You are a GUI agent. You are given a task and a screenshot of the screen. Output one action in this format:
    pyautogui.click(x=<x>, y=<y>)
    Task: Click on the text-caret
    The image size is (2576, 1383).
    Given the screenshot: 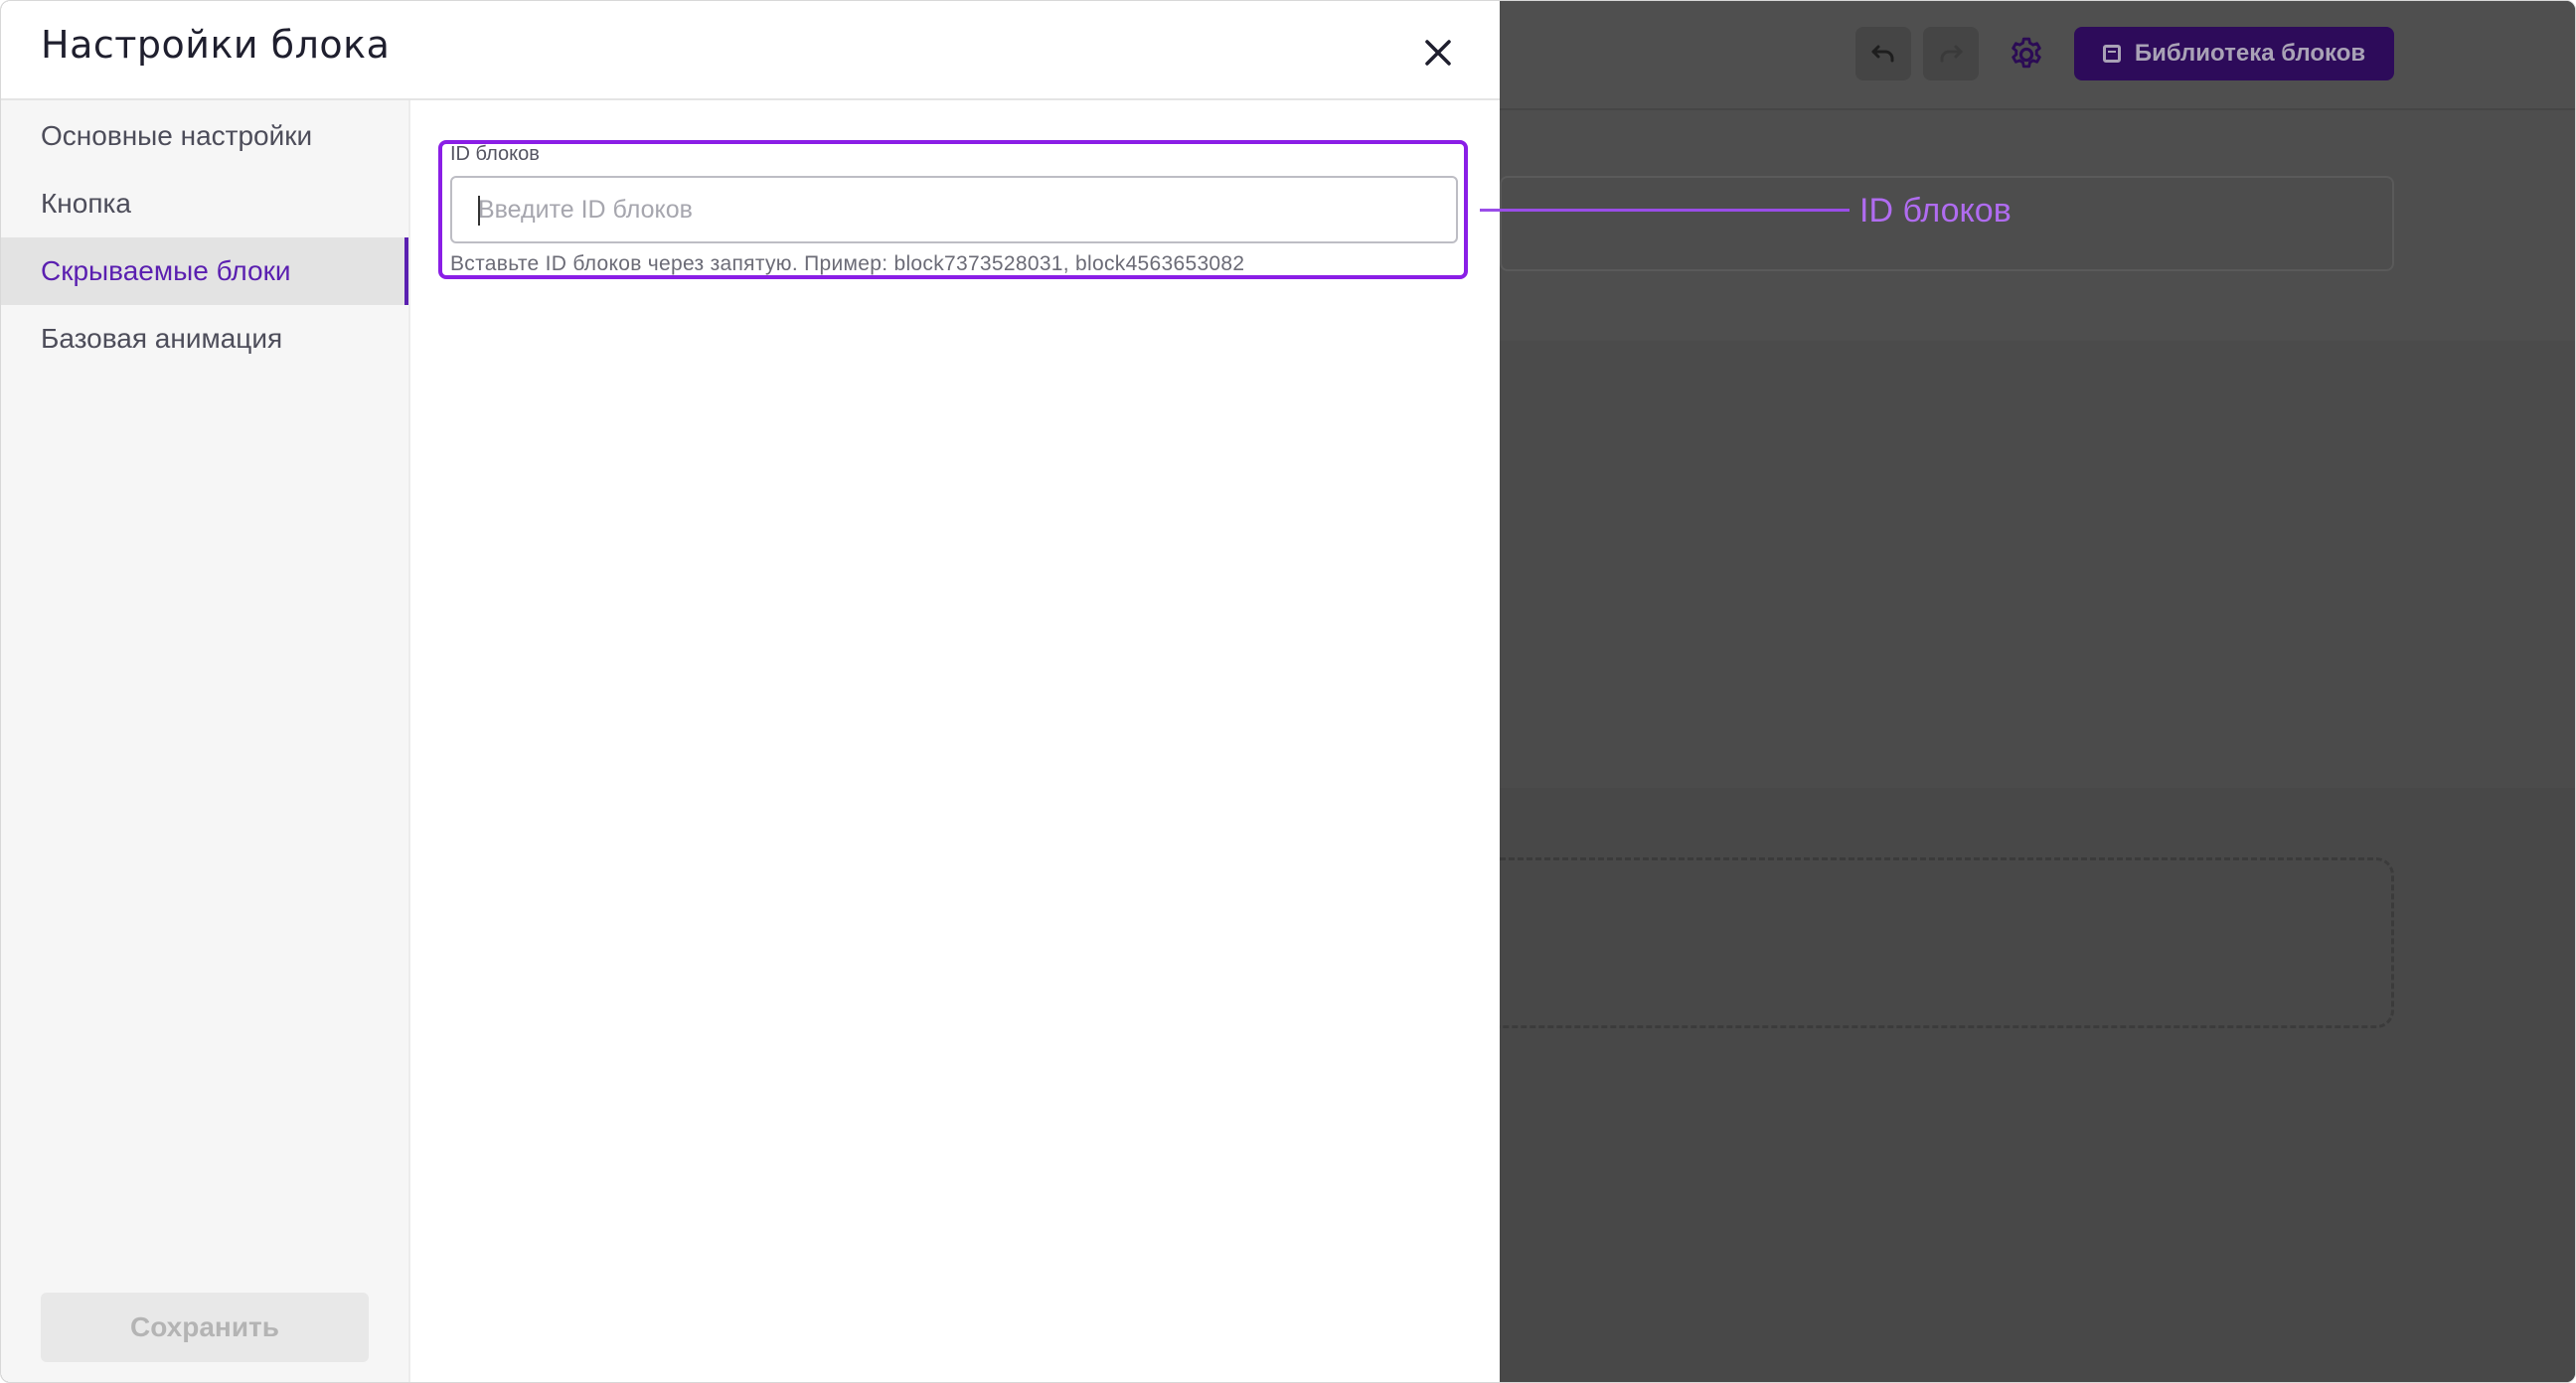 What is the action you would take?
    pyautogui.click(x=479, y=211)
    